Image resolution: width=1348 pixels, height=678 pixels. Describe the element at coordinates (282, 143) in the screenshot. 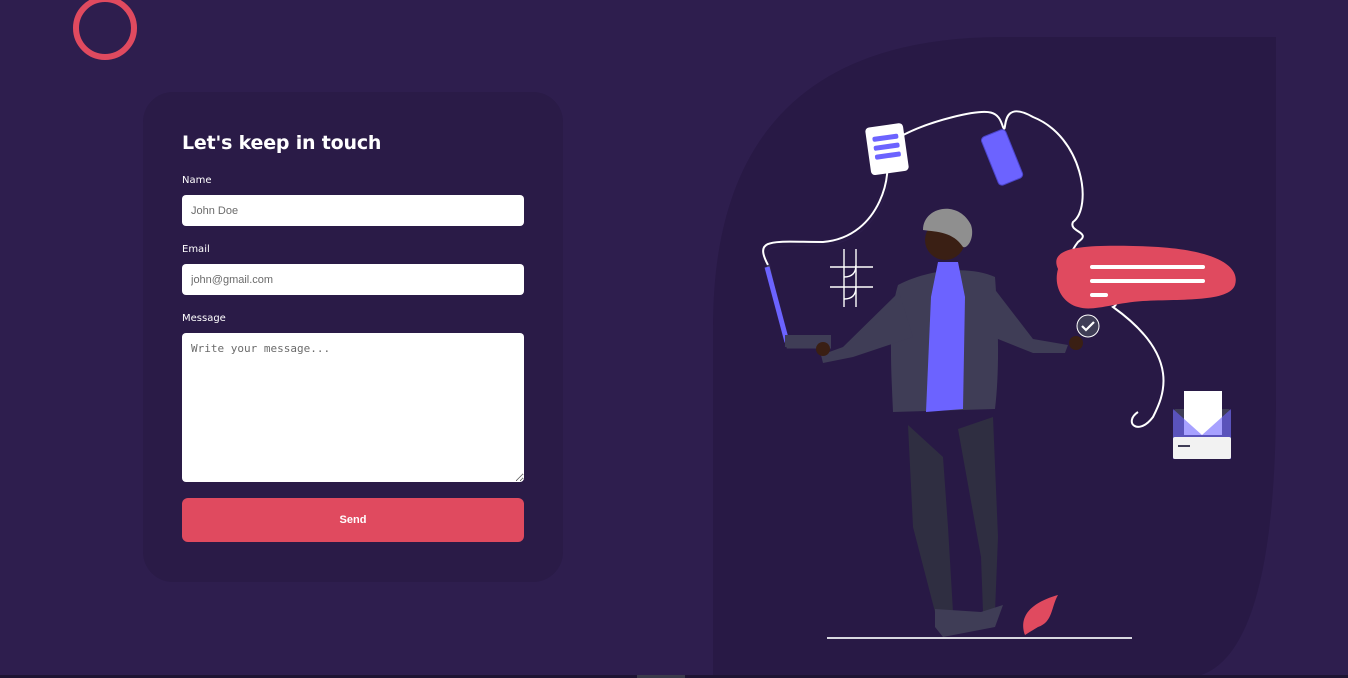

I see `form-title: Let's keep in touch` at that location.